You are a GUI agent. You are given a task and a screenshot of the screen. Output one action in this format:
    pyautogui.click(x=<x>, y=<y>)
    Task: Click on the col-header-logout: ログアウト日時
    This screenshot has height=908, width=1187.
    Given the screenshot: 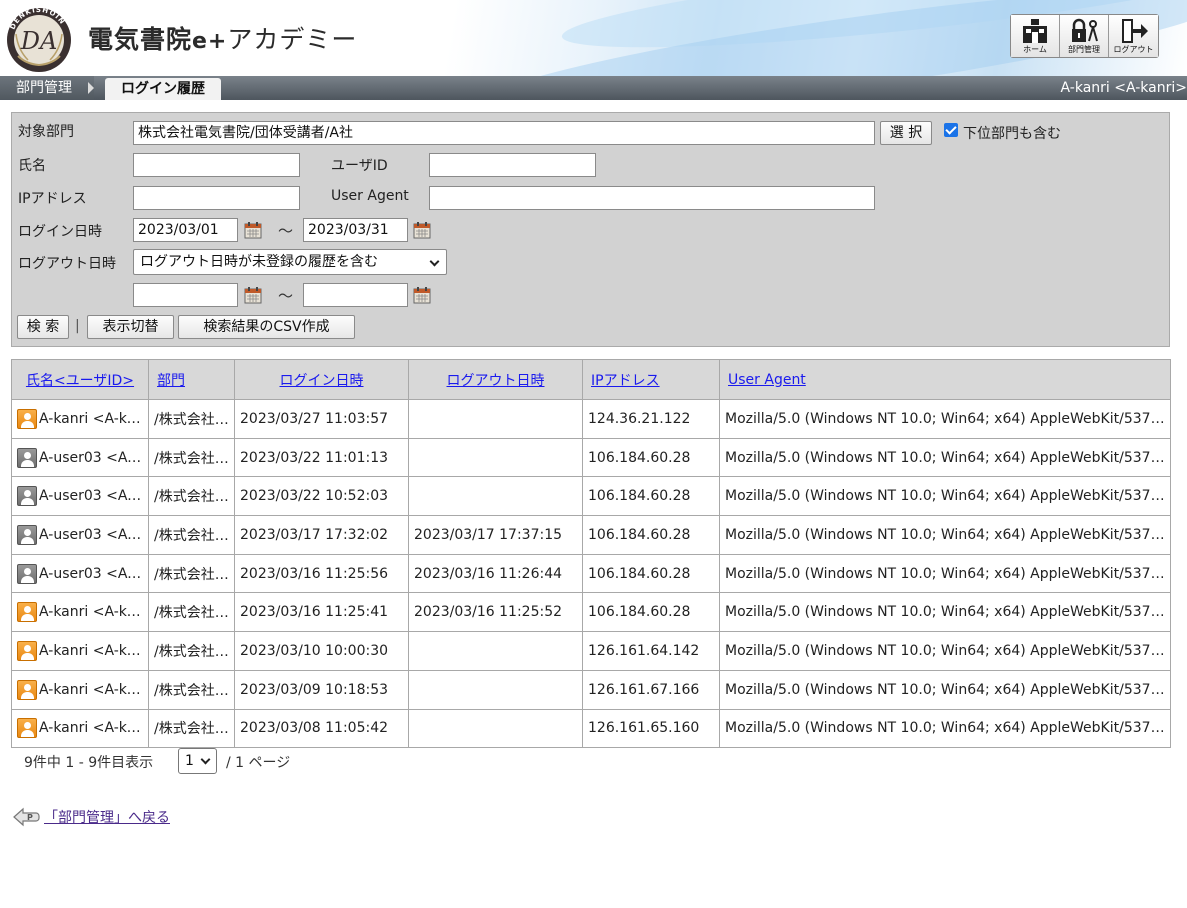 What is the action you would take?
    pyautogui.click(x=495, y=379)
    